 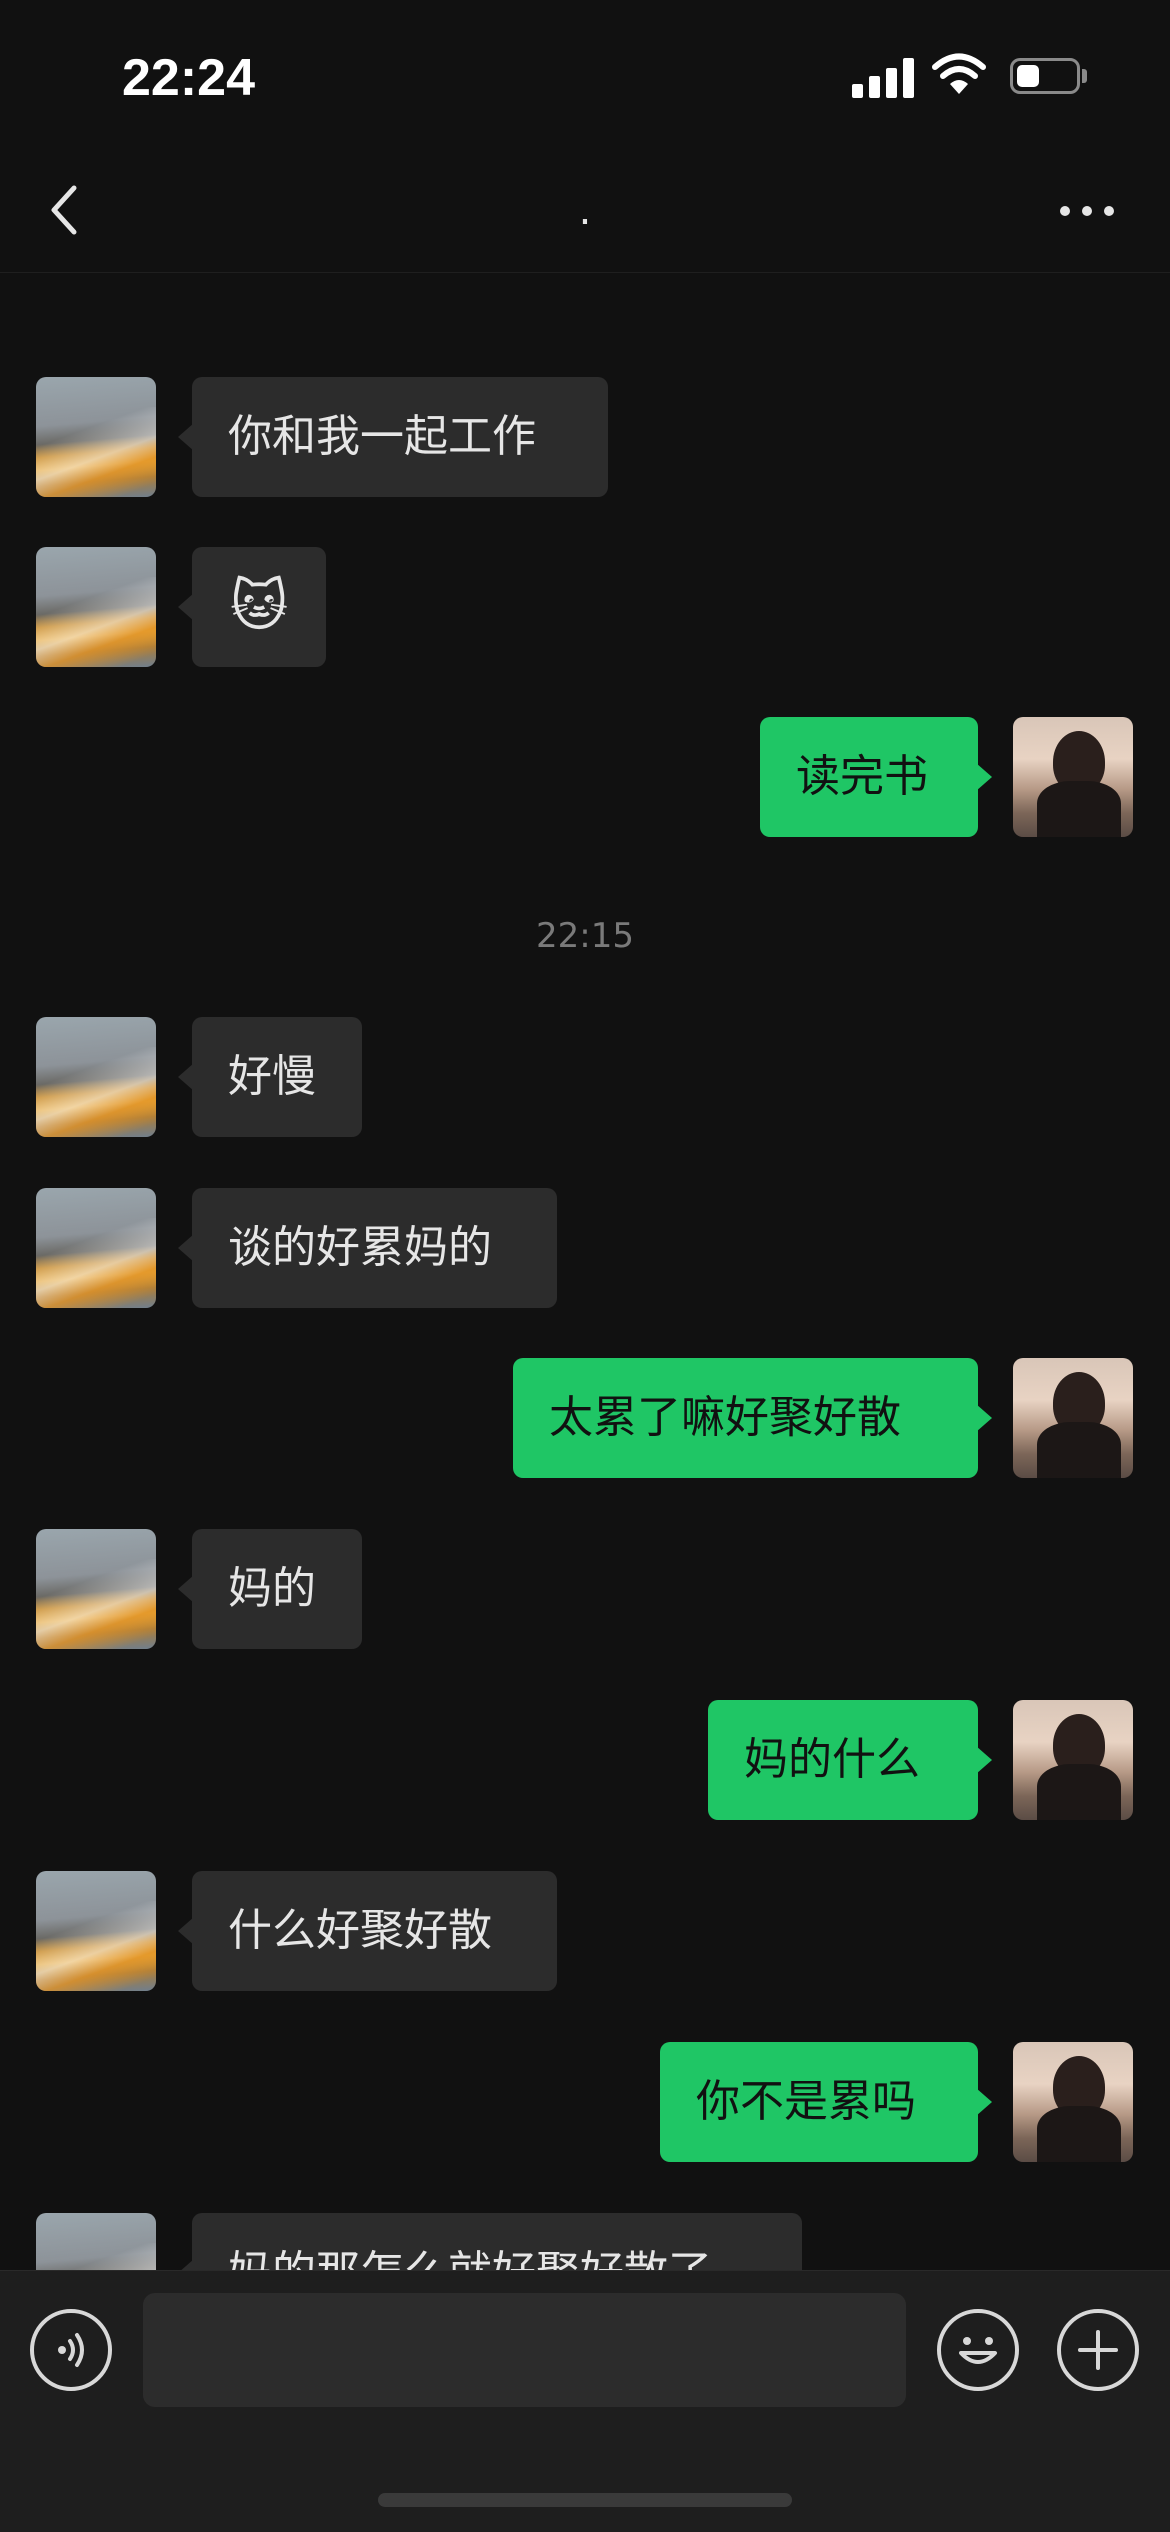 What do you see at coordinates (270, 1589) in the screenshot?
I see `message-bubble-incoming: 妈的` at bounding box center [270, 1589].